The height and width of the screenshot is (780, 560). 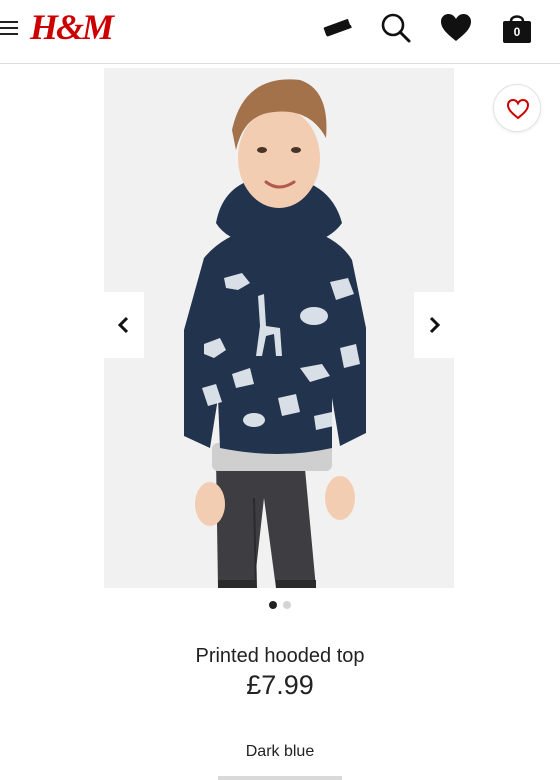 I want to click on previous-image-button, so click(x=124, y=325).